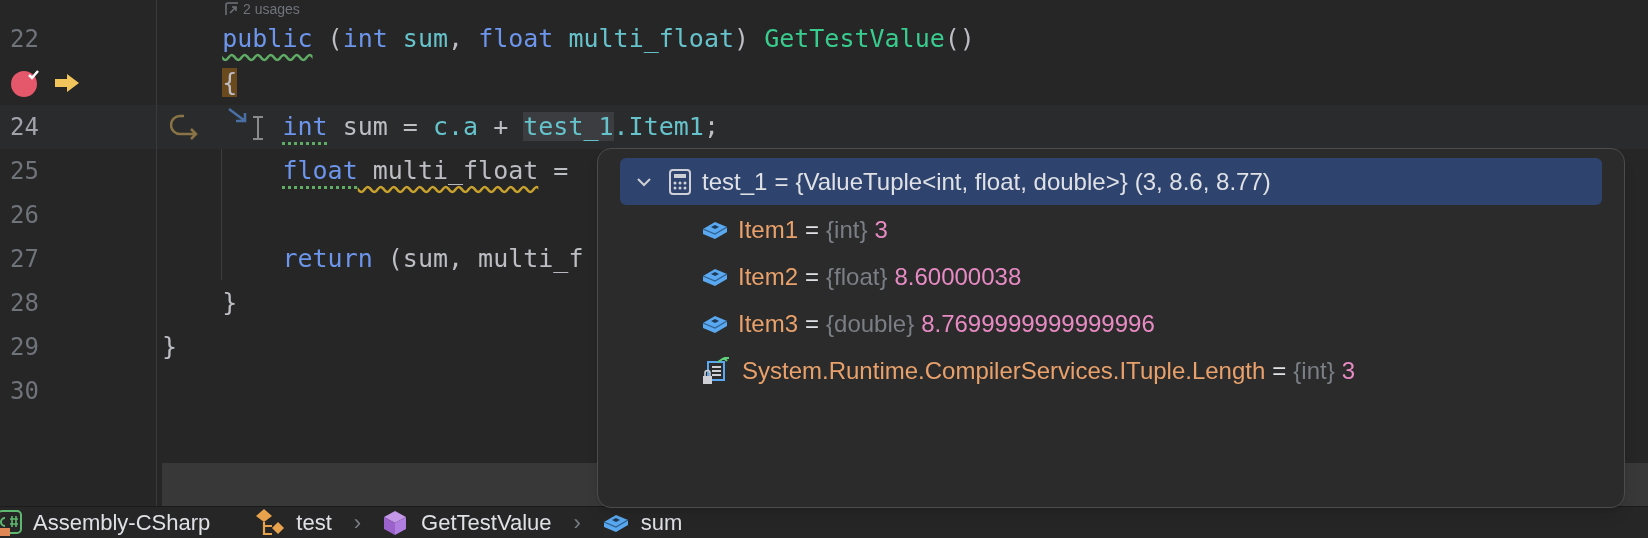 This screenshot has width=1648, height=538. I want to click on breadcrumb-item: sum, so click(661, 522).